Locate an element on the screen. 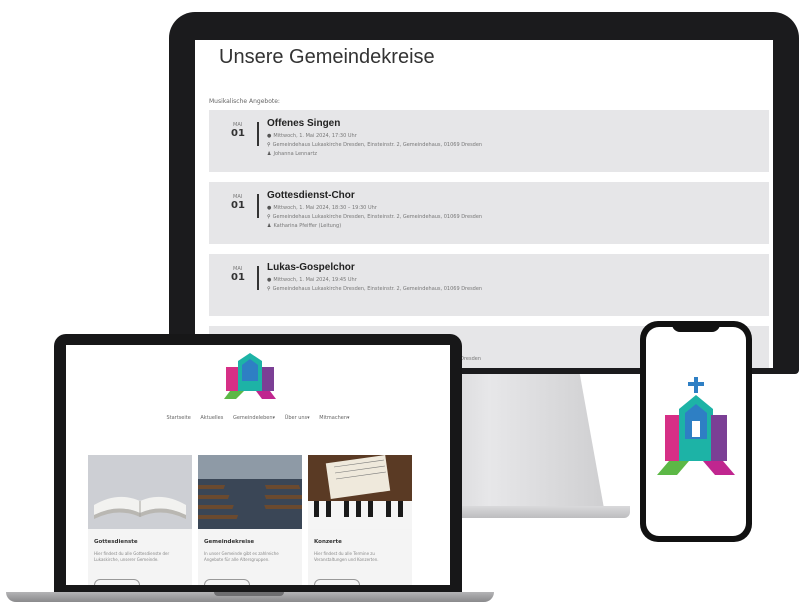 Image resolution: width=804 pixels, height=606 pixels. nav-item-aktuelles: Aktuelles is located at coordinates (211, 418).